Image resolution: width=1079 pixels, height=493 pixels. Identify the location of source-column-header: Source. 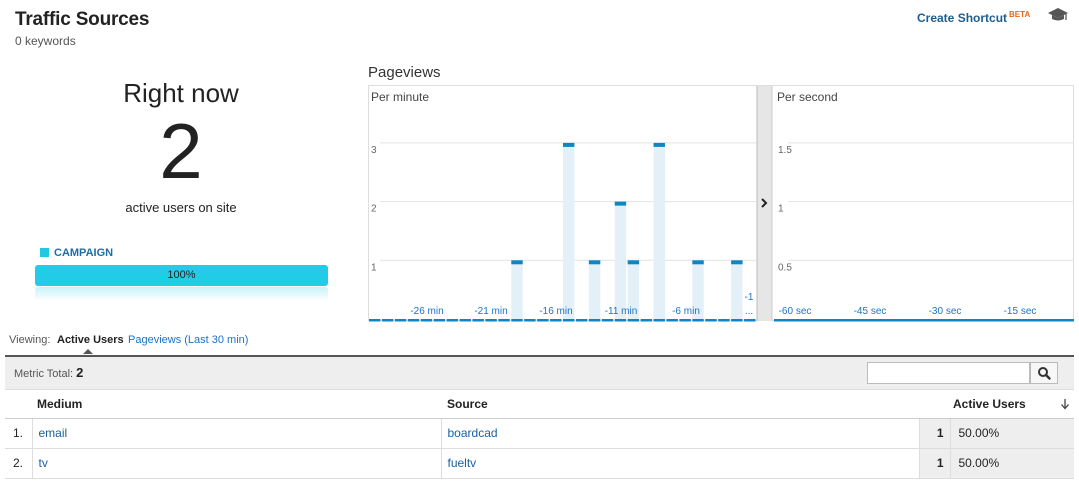
(680, 404).